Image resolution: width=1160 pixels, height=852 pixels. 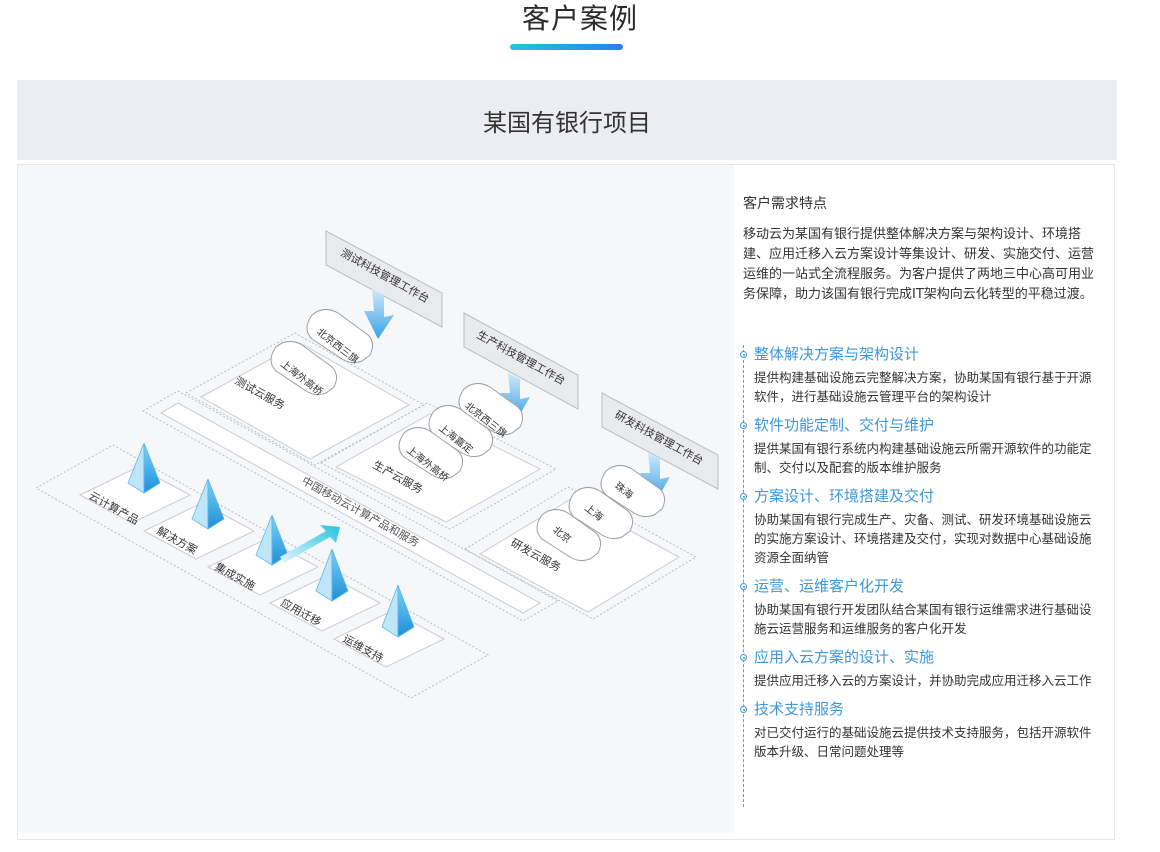 I want to click on timeline-item-desc: 对已交付运行的基础设施云提供技术支持服务，包括开源软件版本升级、日常问题处理等, so click(x=923, y=742).